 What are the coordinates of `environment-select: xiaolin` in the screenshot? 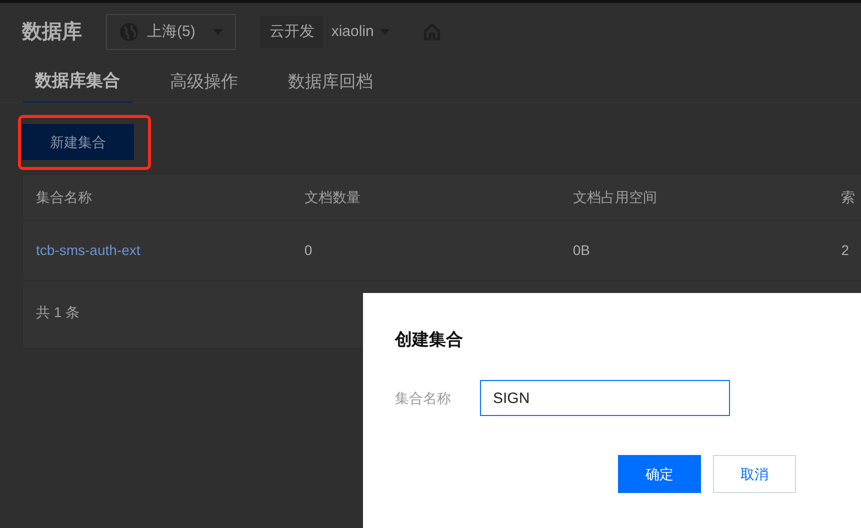 It's located at (360, 32).